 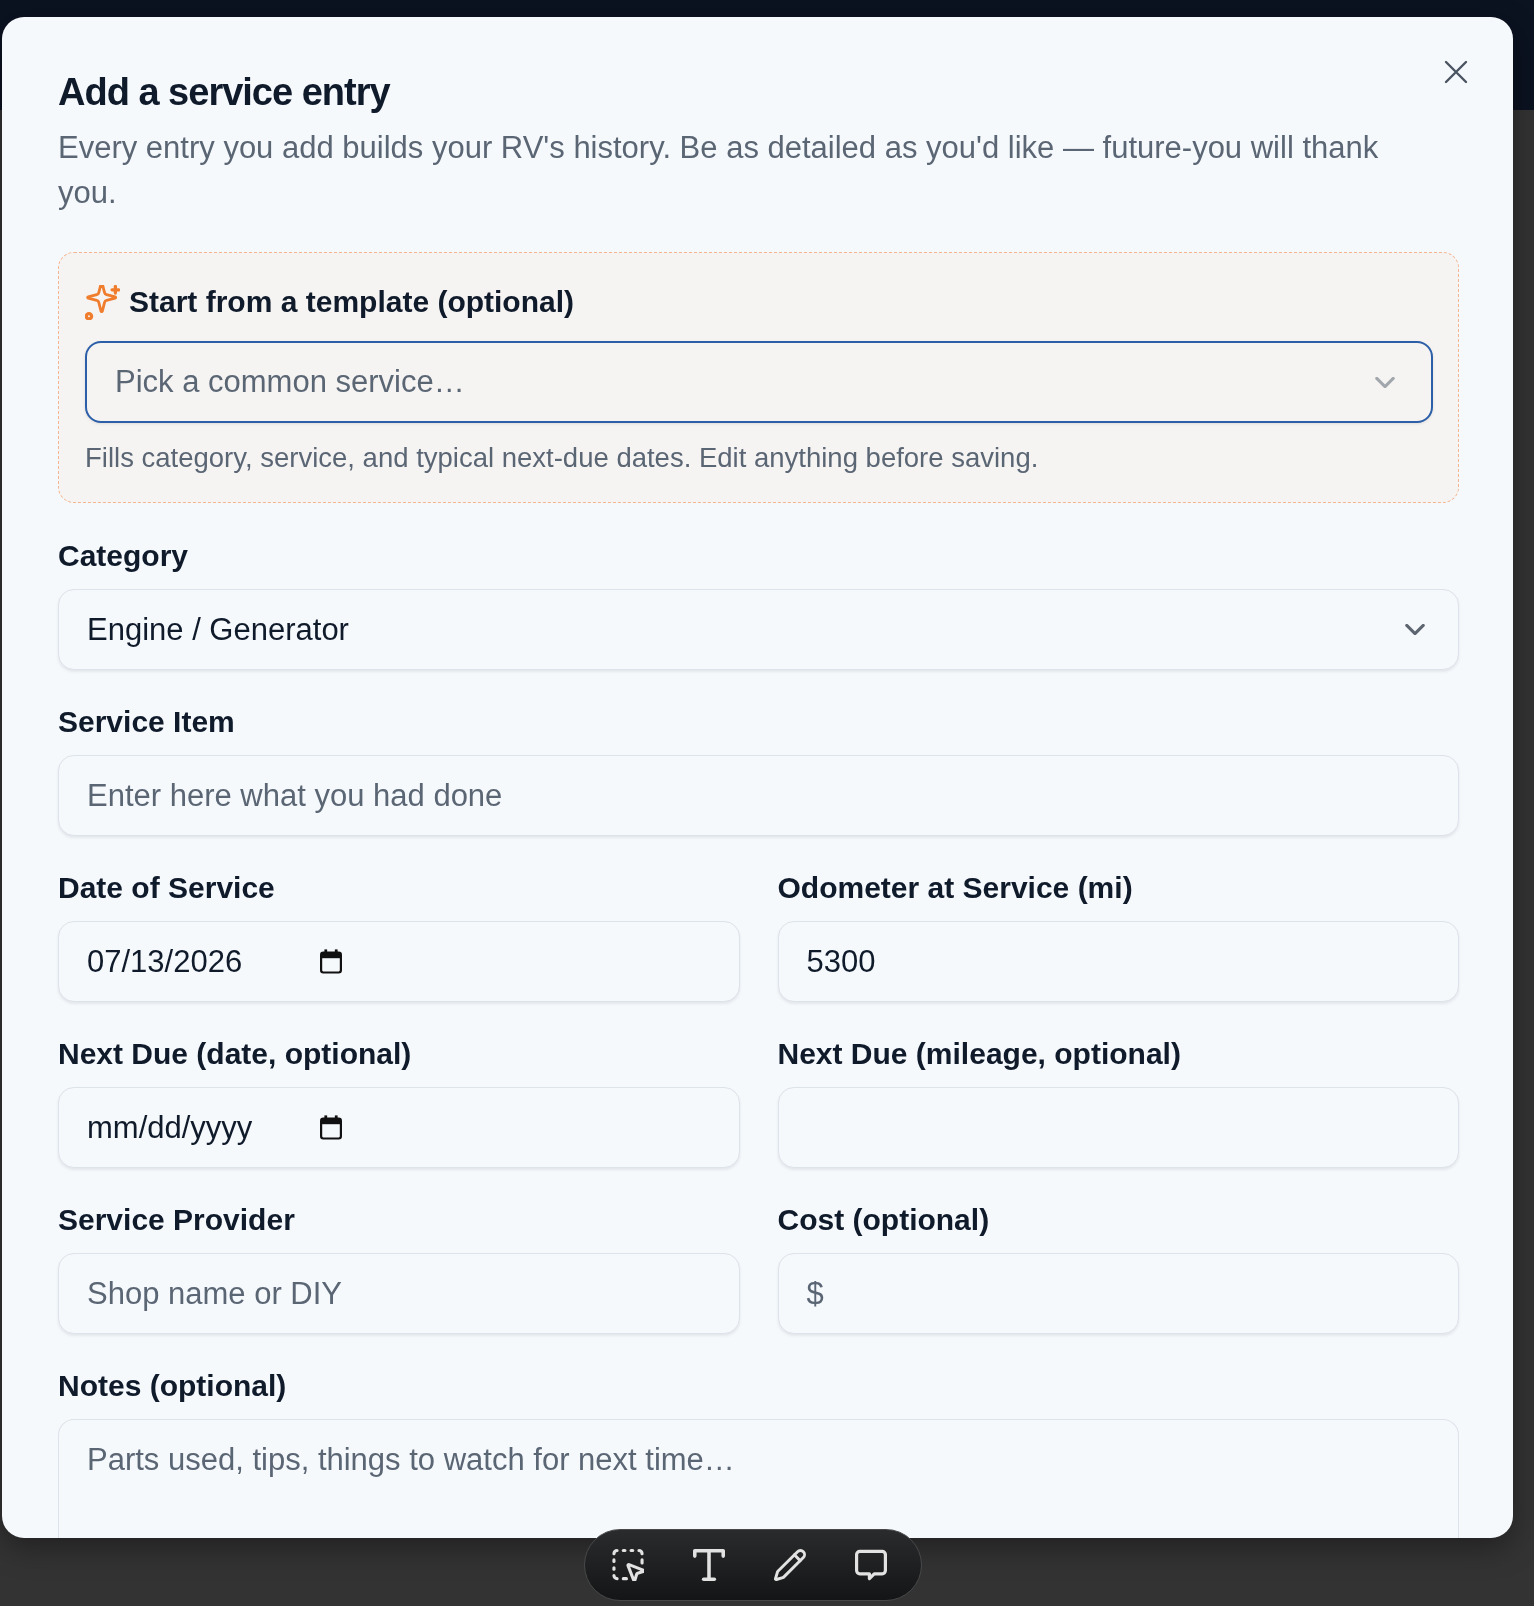 I want to click on field-label: Category, so click(x=123, y=556).